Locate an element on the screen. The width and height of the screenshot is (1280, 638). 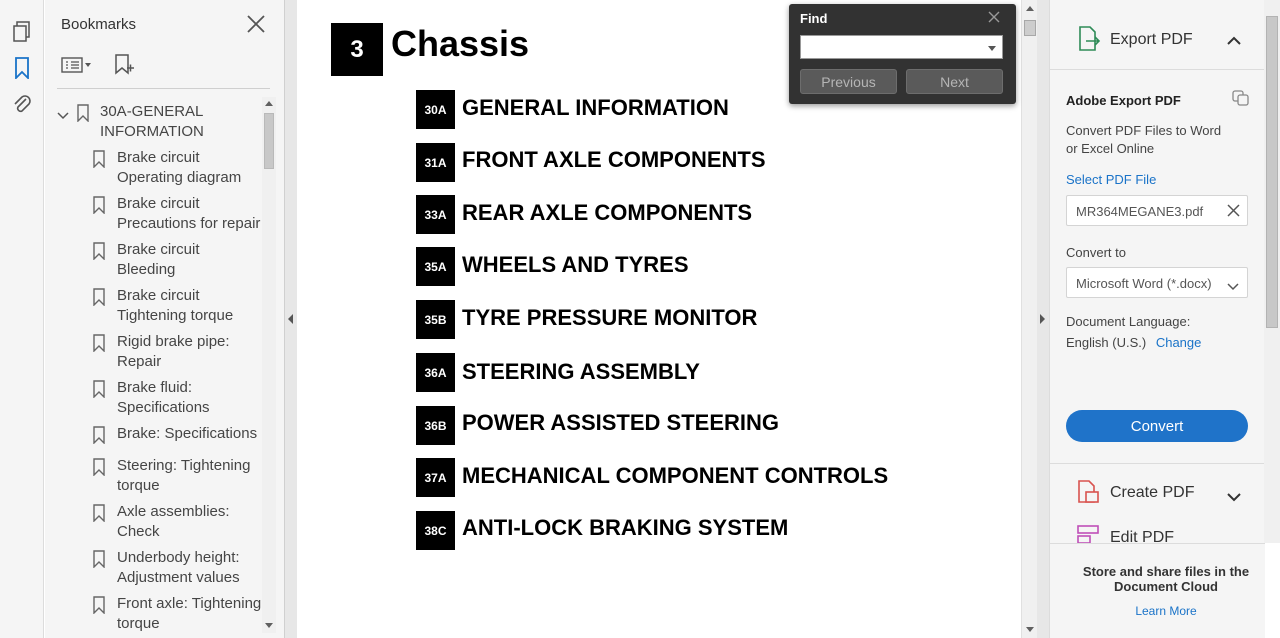
export-pdf-header: Export PDF is located at coordinates (1157, 35).